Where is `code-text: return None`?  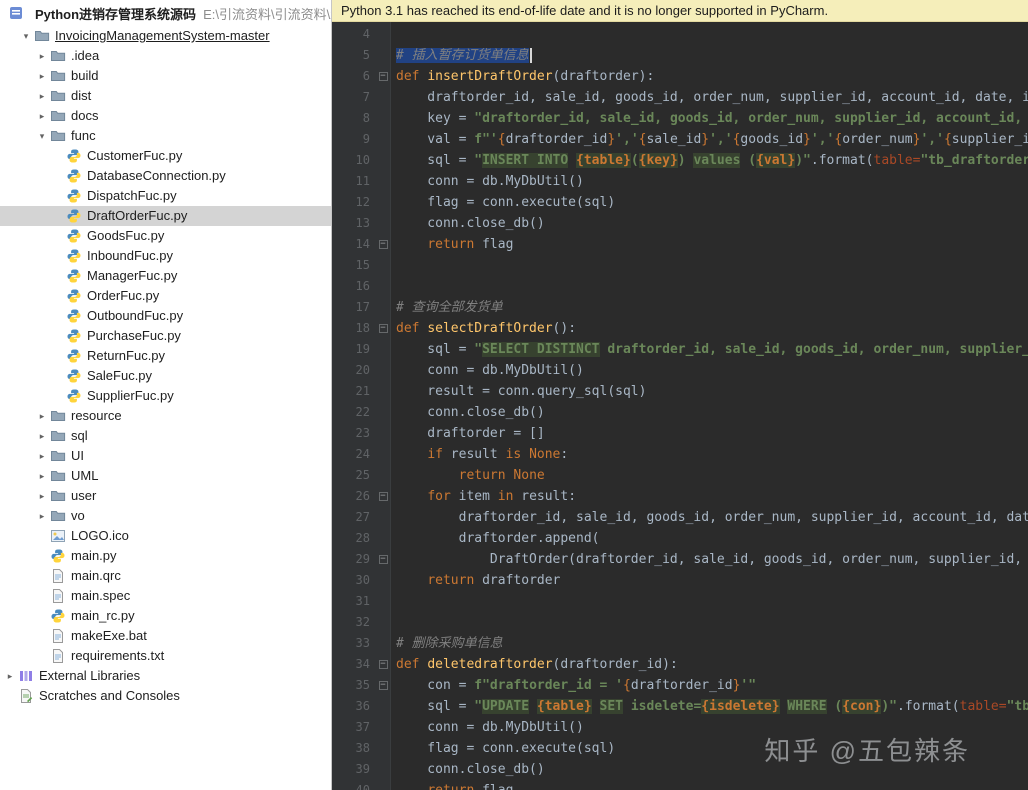
code-text: return None is located at coordinates (467, 475).